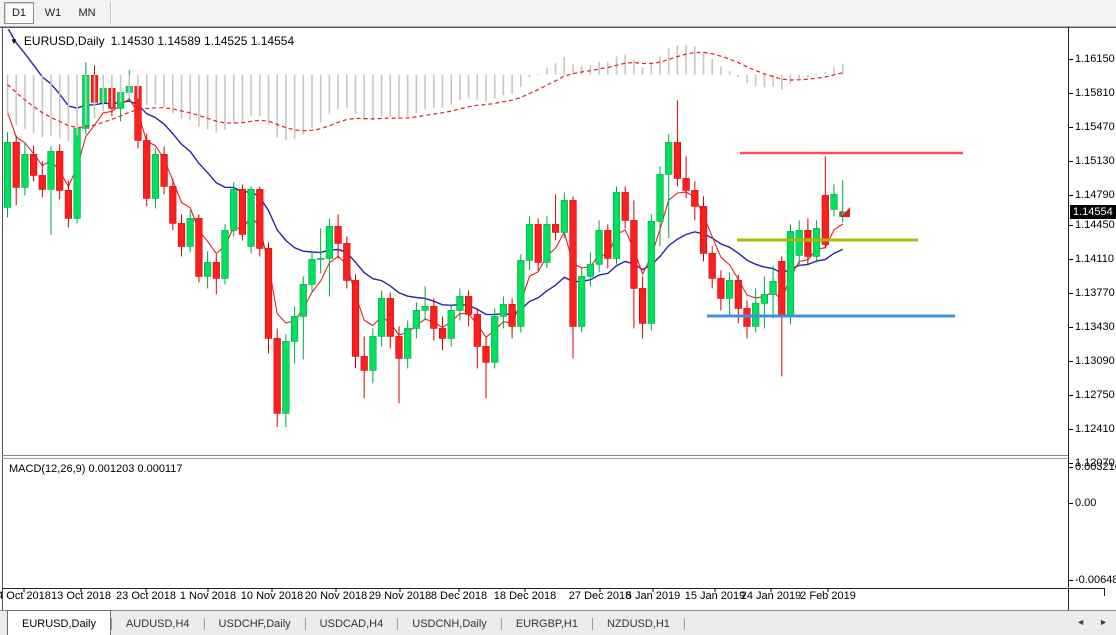  Describe the element at coordinates (1104, 592) in the screenshot. I see `axis-corner-stub` at that location.